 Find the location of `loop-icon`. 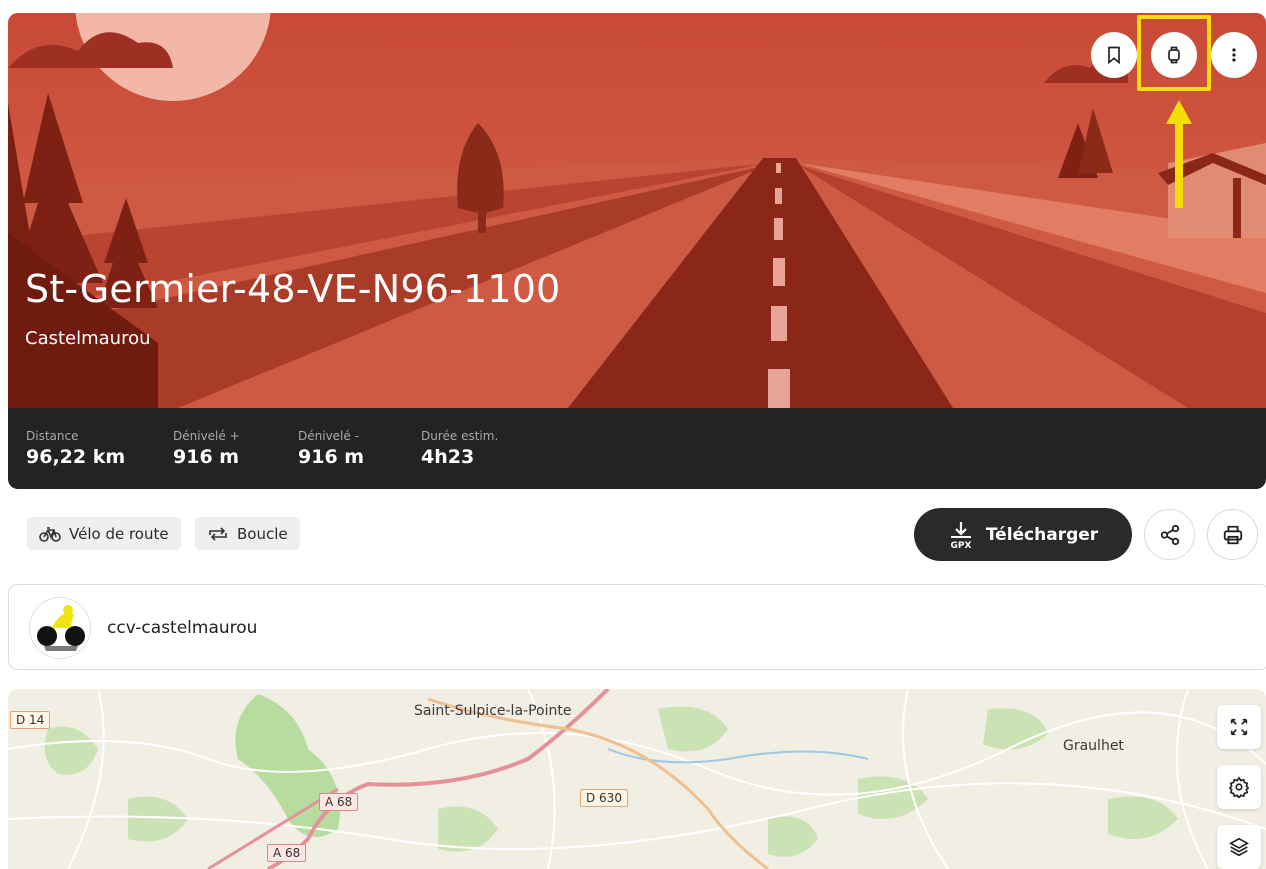

loop-icon is located at coordinates (218, 533).